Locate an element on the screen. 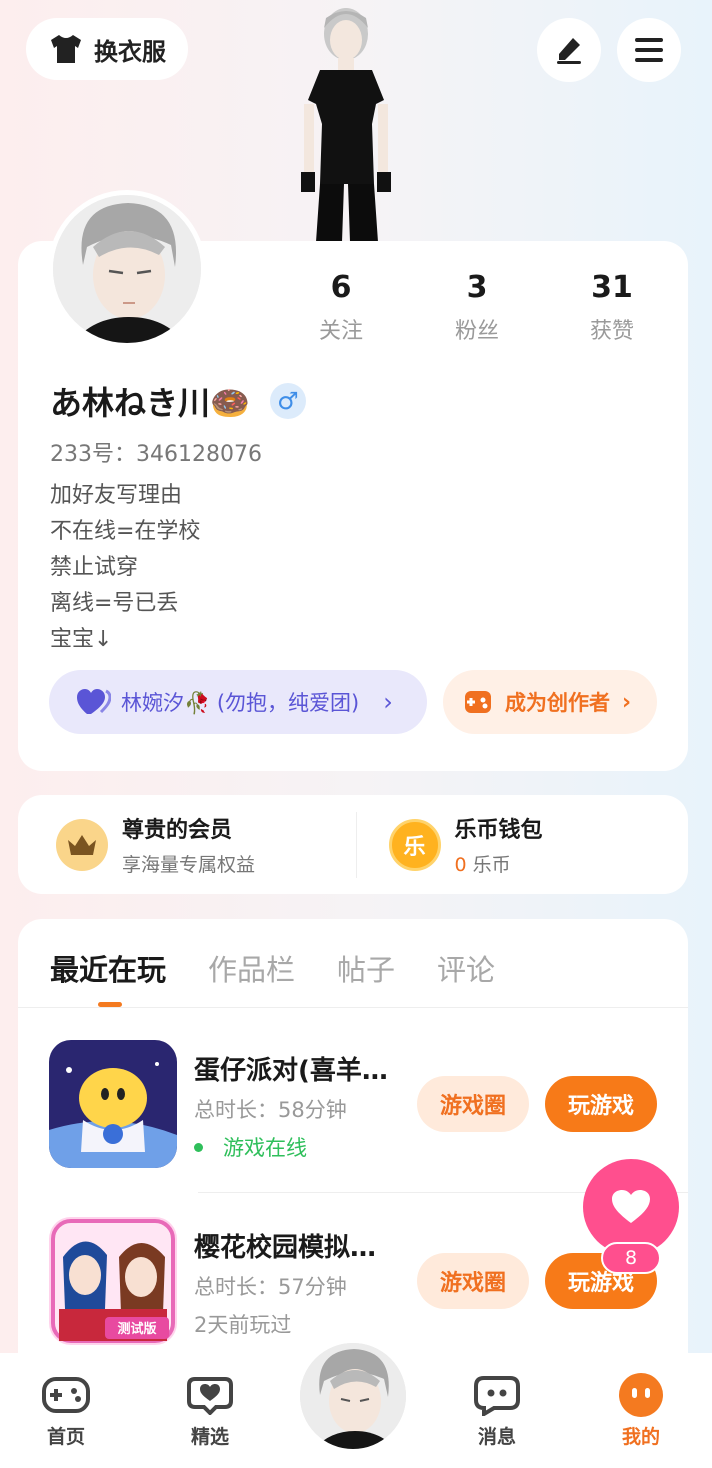 The height and width of the screenshot is (1468, 712). game-row: 蛋仔派对(喜羊… 总时长：58分钟 游戏在线 游戏圈 玩游戏 is located at coordinates (354, 1105).